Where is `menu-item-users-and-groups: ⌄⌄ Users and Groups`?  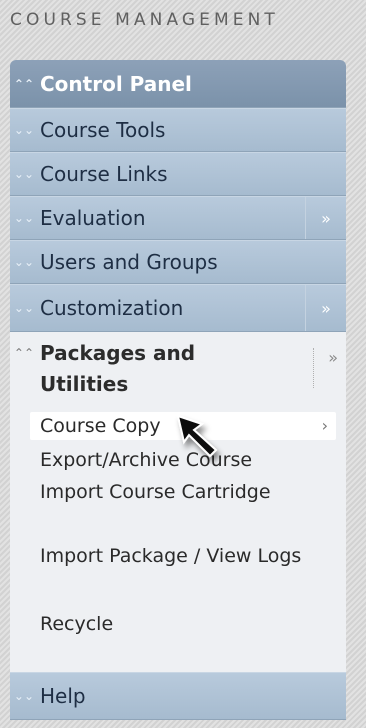
menu-item-users-and-groups: ⌄⌄ Users and Groups is located at coordinates (178, 262).